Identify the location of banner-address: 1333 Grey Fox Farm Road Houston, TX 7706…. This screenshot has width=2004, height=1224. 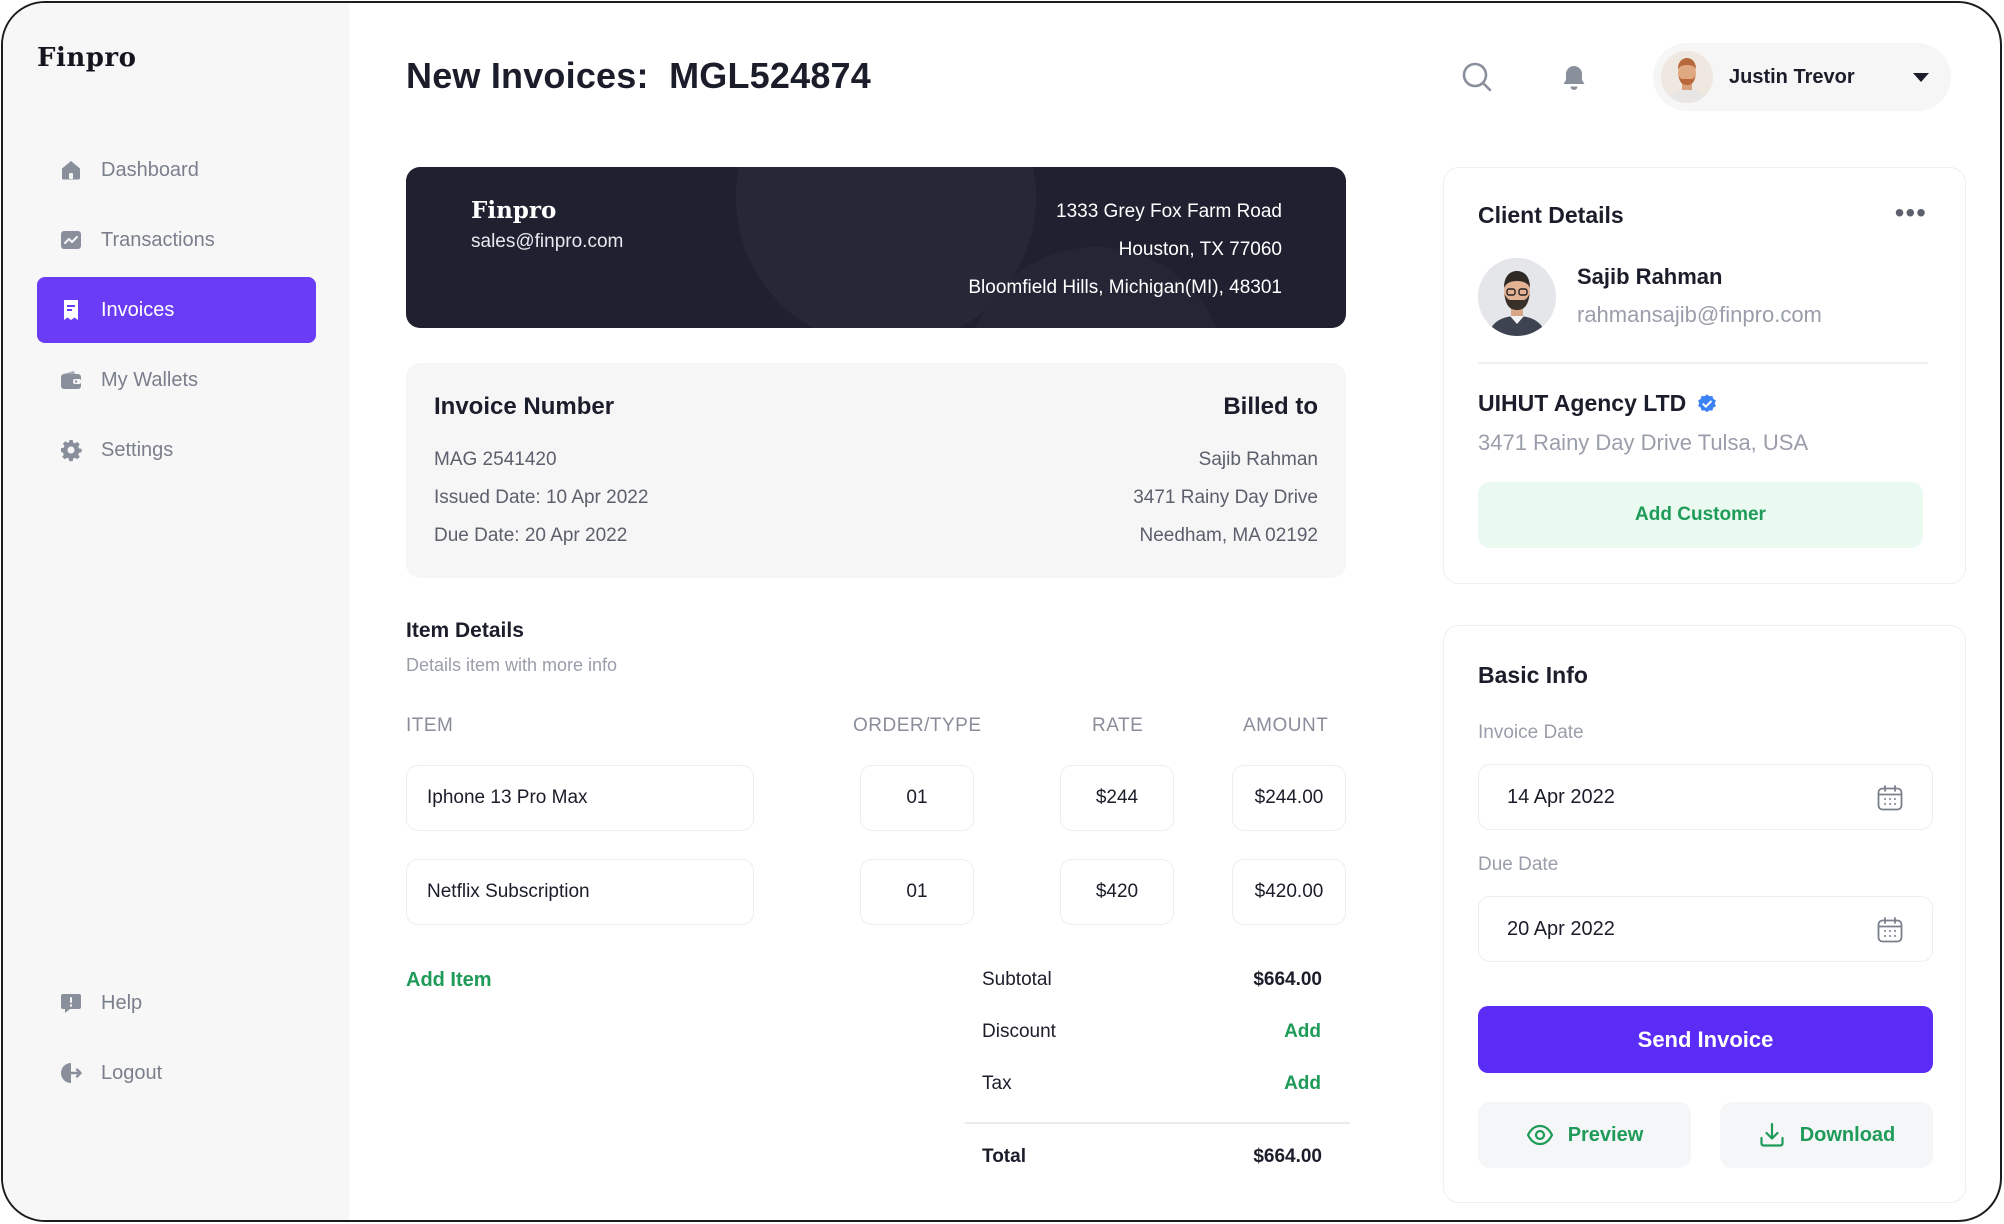
(1125, 250).